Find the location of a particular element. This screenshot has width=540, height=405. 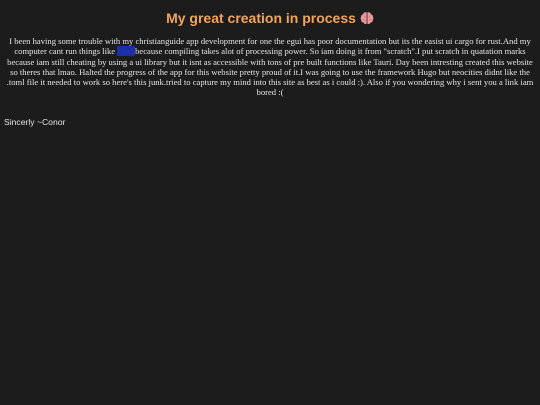

page-title: My great creation in process is located at coordinates (270, 19).